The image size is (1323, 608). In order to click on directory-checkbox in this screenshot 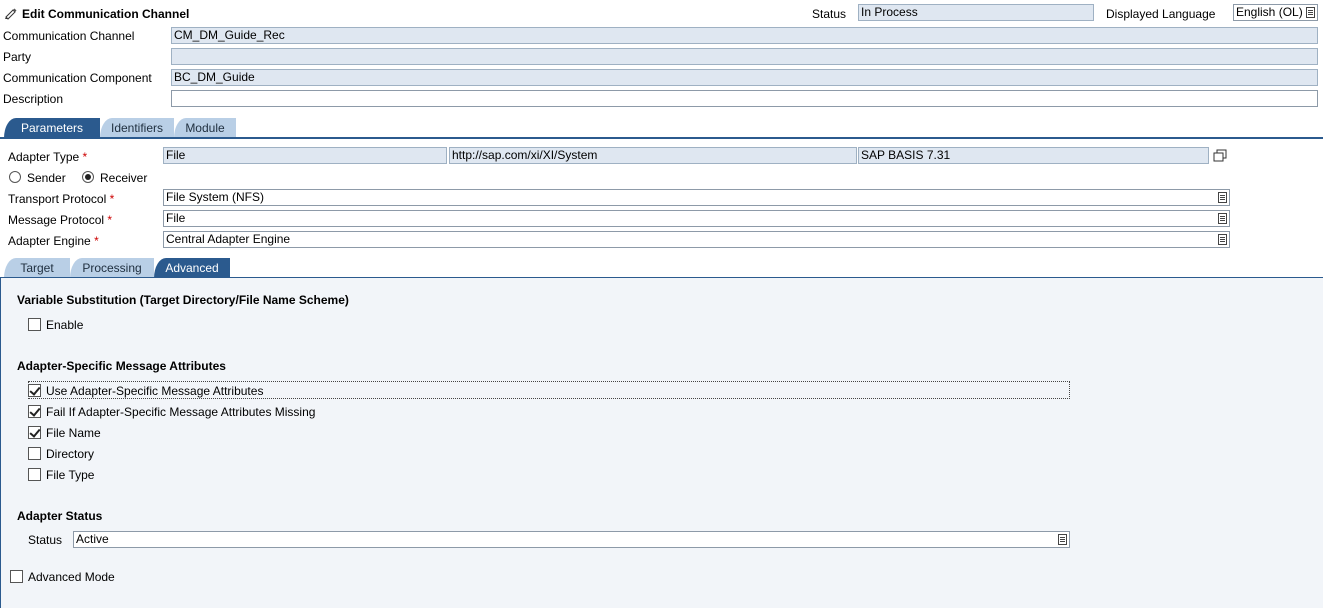, I will do `click(34, 453)`.